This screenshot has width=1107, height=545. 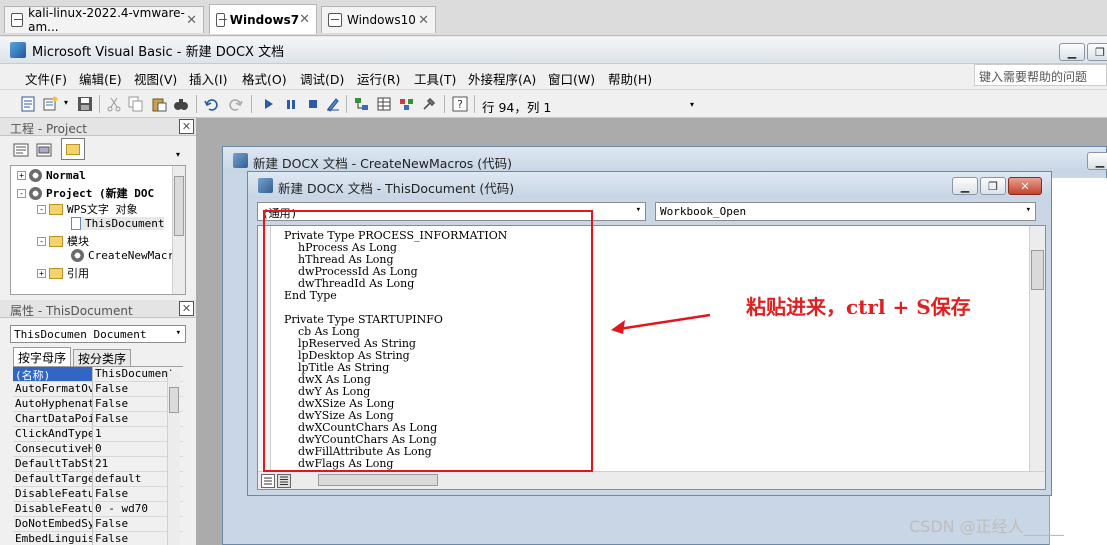 What do you see at coordinates (98, 464) in the screenshot?
I see `property-row: DefaultTabStop21` at bounding box center [98, 464].